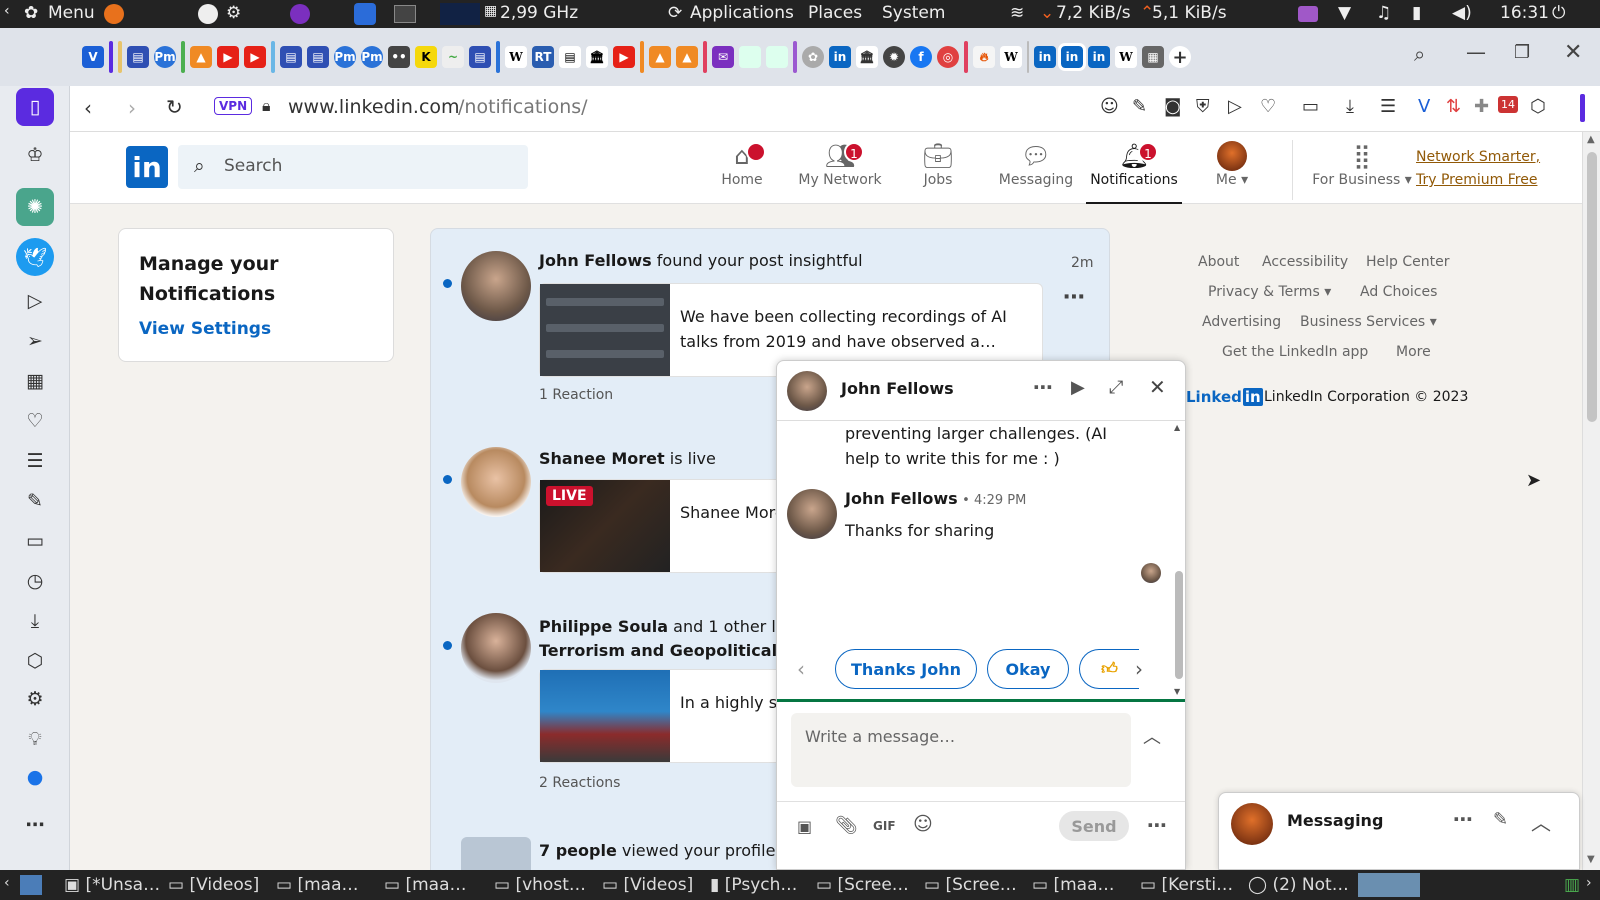 Image resolution: width=1600 pixels, height=900 pixels. What do you see at coordinates (1126, 57) in the screenshot?
I see `tab-wikipedia-icon: W` at bounding box center [1126, 57].